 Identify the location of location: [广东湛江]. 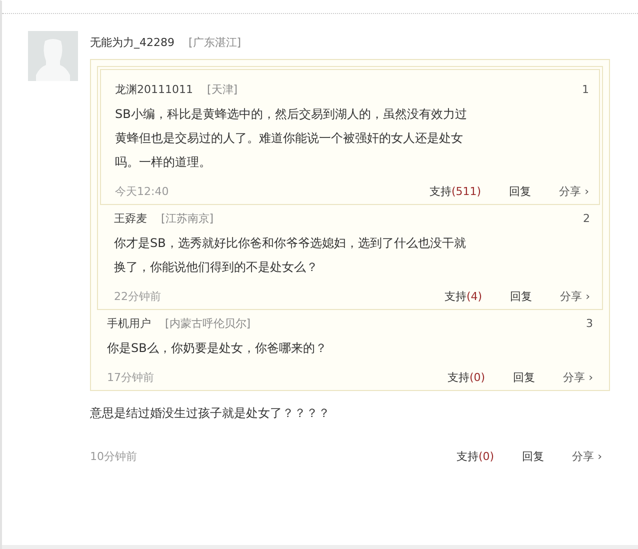
(215, 42).